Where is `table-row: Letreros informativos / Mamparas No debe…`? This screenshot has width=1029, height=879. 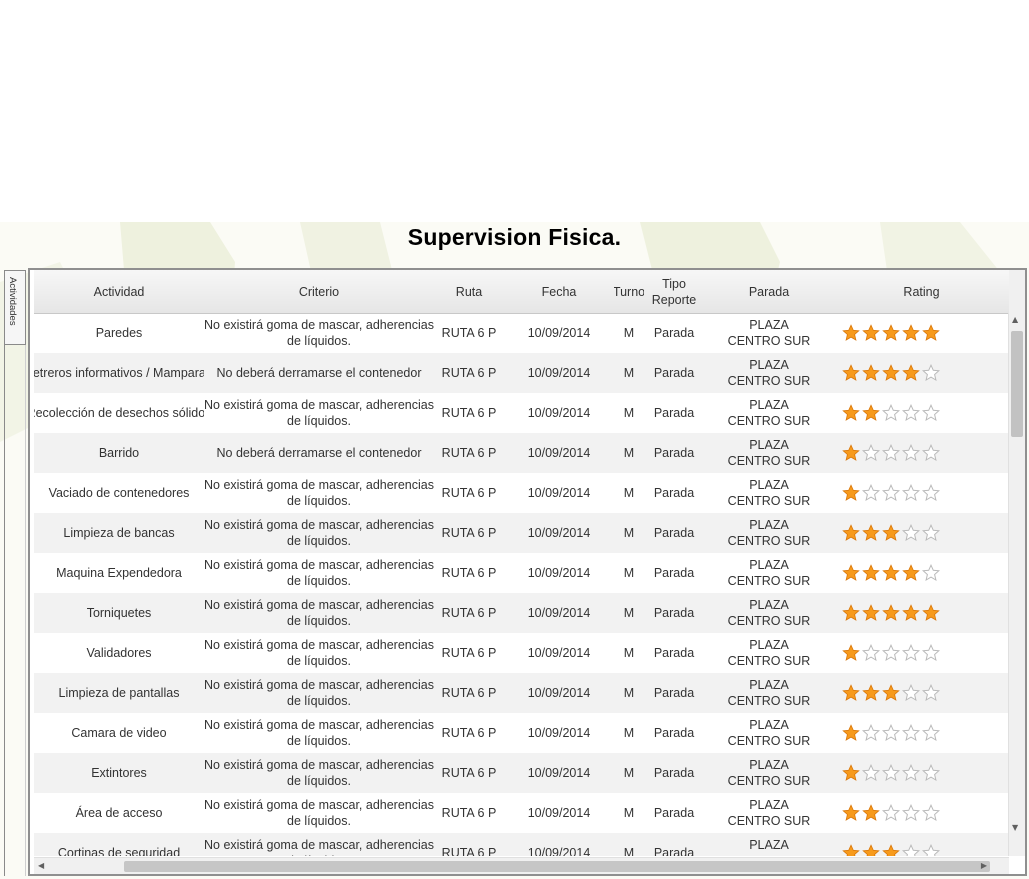
table-row: Letreros informativos / Mamparas No debe… is located at coordinates (521, 373).